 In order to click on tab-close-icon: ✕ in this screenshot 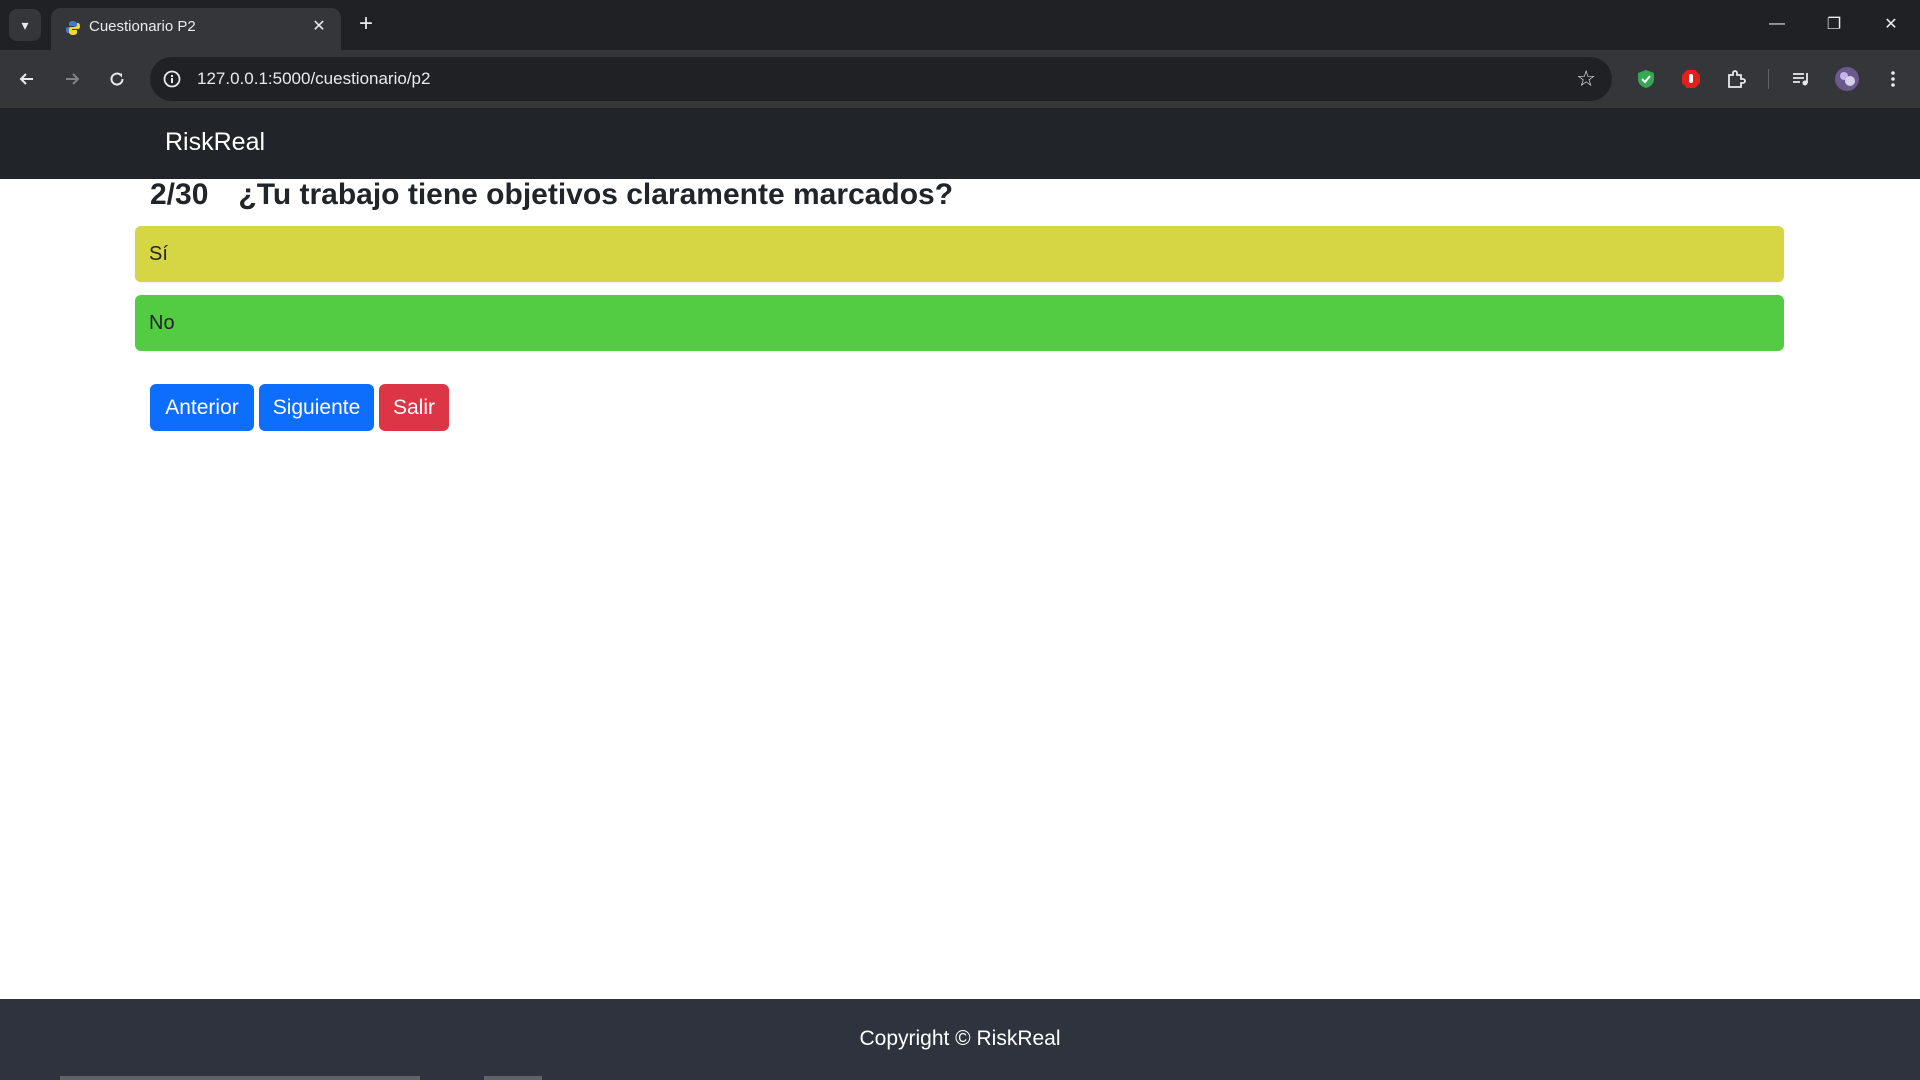, I will do `click(319, 27)`.